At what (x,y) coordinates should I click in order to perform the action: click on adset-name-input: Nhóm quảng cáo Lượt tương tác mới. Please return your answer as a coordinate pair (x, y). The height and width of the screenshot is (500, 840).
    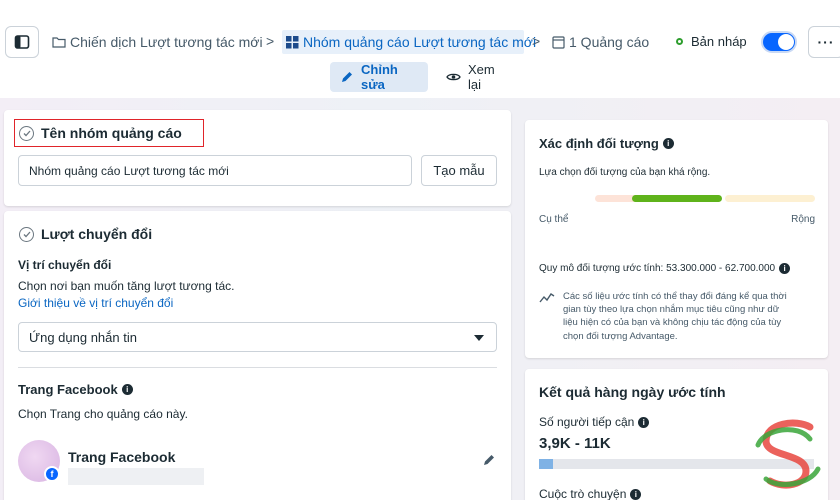
    Looking at the image, I should click on (215, 170).